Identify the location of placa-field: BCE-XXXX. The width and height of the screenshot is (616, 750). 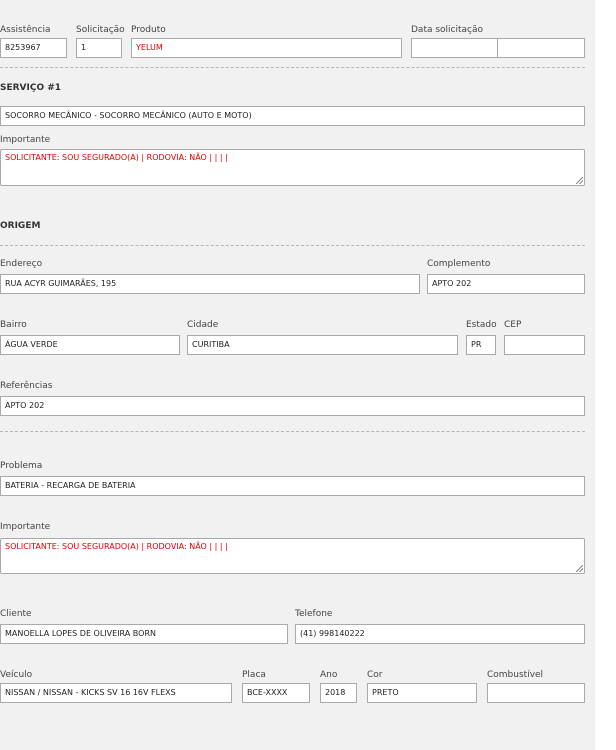
(276, 693).